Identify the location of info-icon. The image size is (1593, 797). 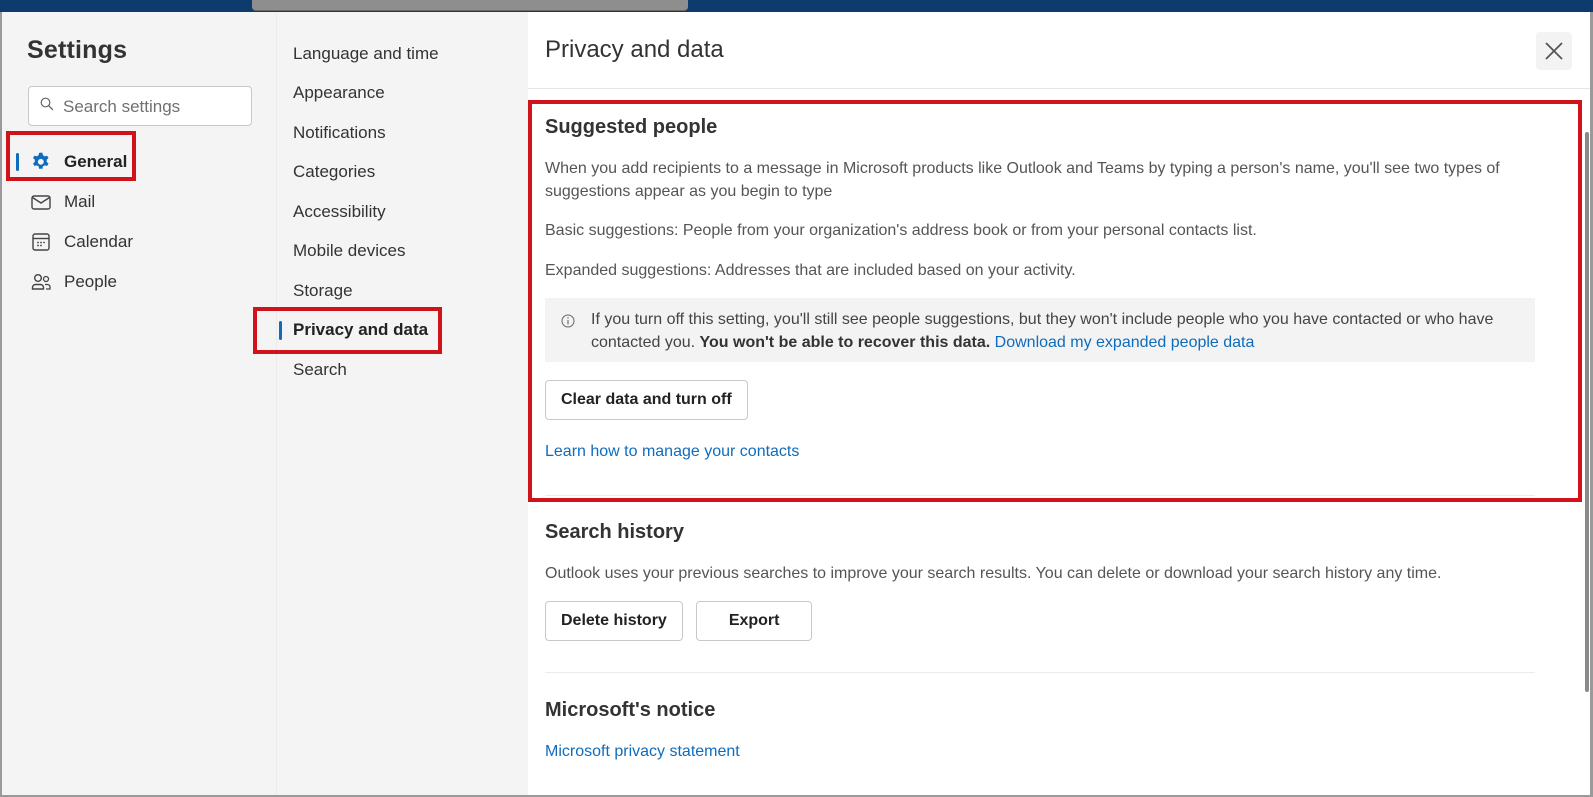
(568, 321).